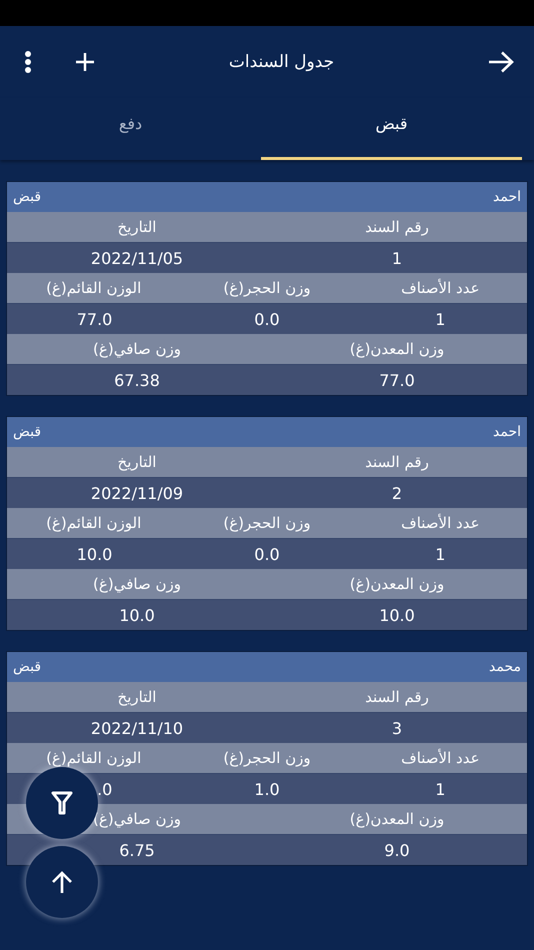 The image size is (534, 950). What do you see at coordinates (267, 789) in the screenshot?
I see `field-value: 1.0` at bounding box center [267, 789].